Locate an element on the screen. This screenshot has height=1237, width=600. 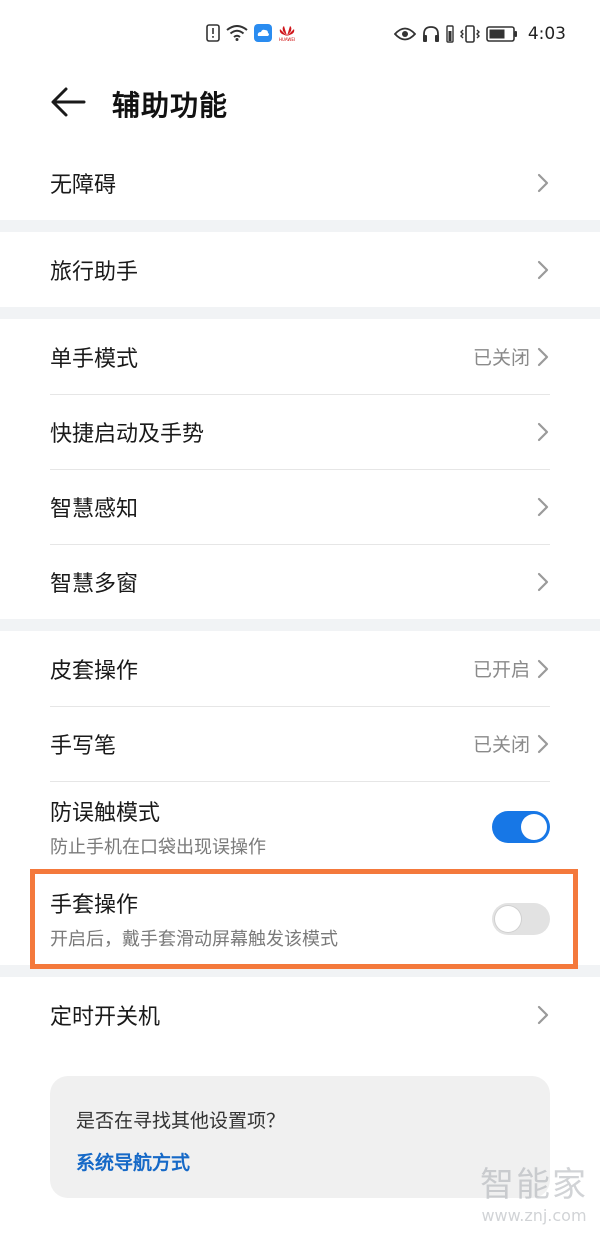
quick-launch-gestures-label: 快捷启动及手势 is located at coordinates (127, 434).